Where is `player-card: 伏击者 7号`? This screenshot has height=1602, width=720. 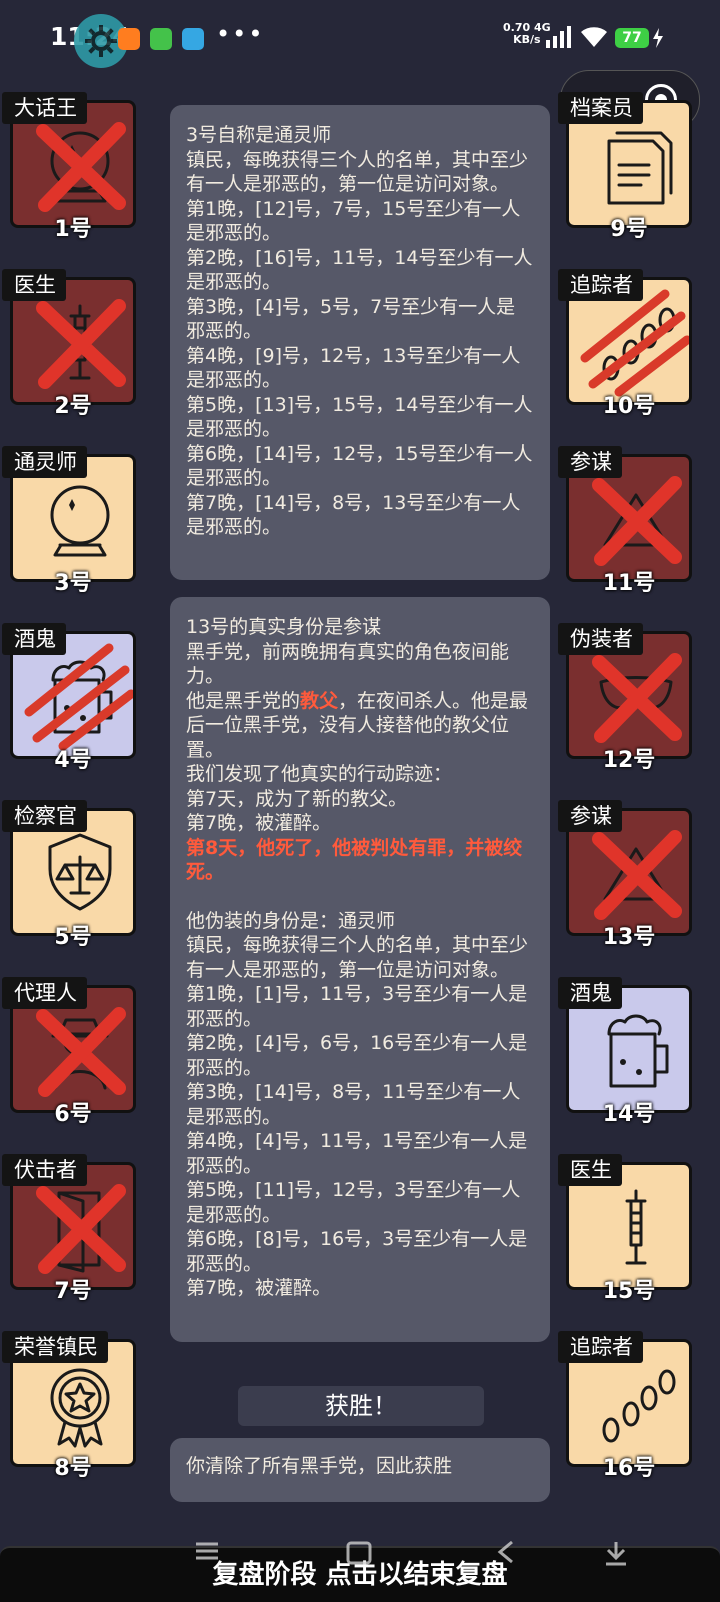 player-card: 伏击者 7号 is located at coordinates (70, 1229).